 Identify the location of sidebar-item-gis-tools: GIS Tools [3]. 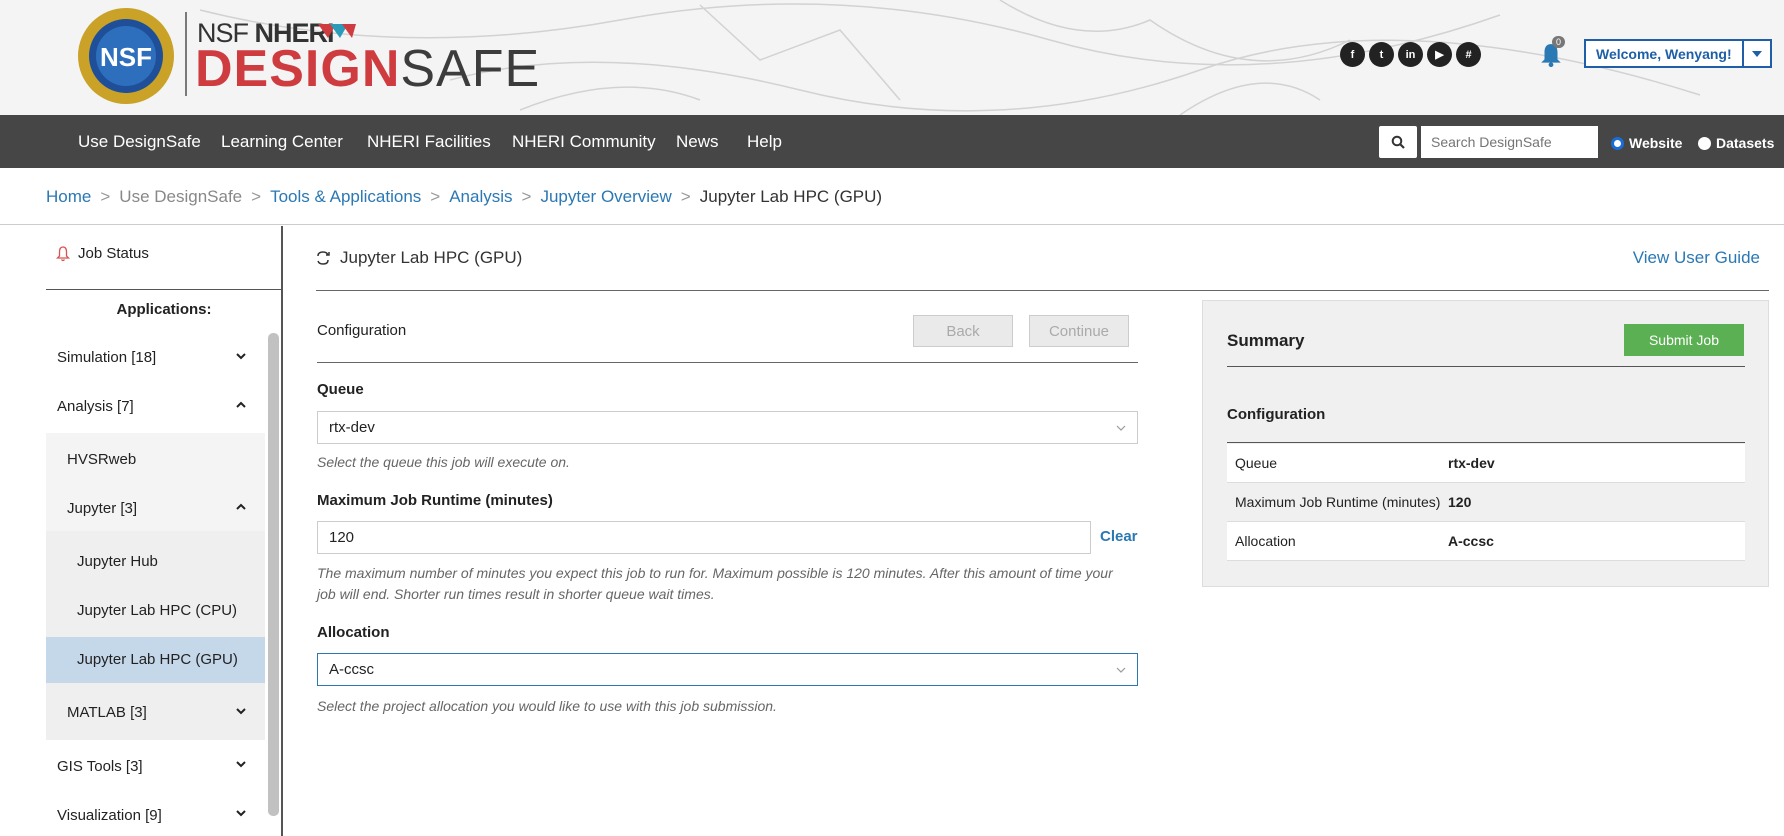
(100, 766).